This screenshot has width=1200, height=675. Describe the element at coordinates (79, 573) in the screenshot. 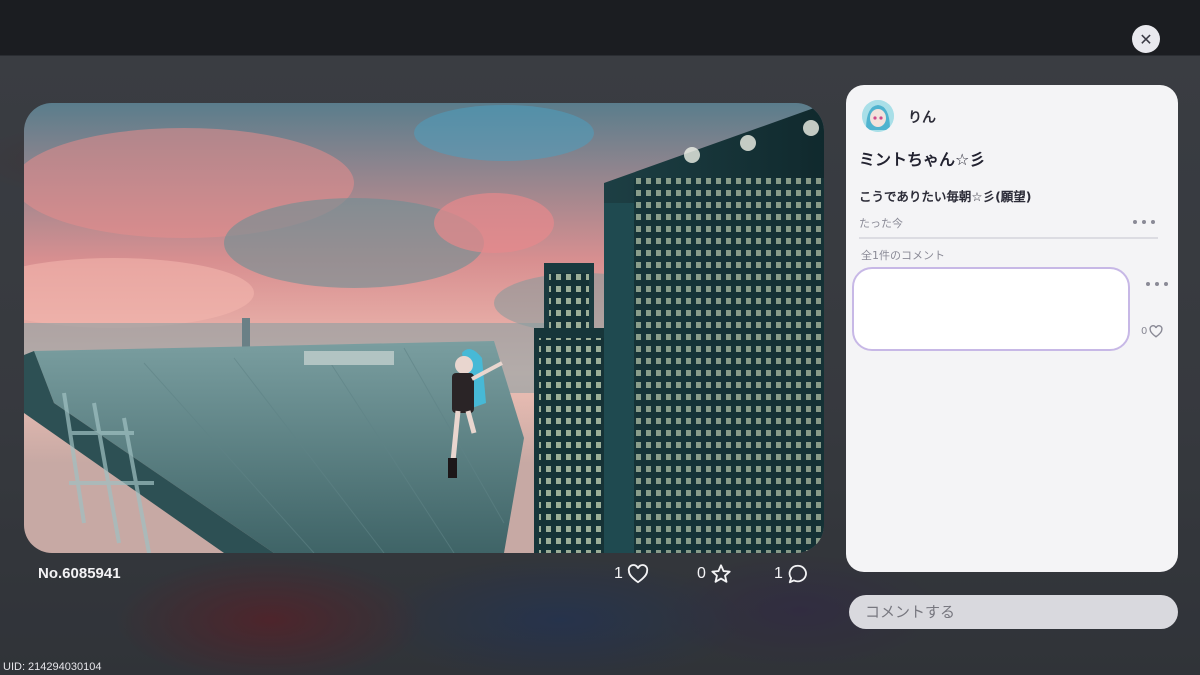

I see `photo-number: No.6085941` at that location.